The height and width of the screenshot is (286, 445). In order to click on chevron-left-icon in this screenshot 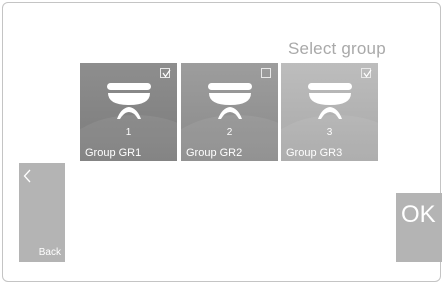, I will do `click(27, 176)`.